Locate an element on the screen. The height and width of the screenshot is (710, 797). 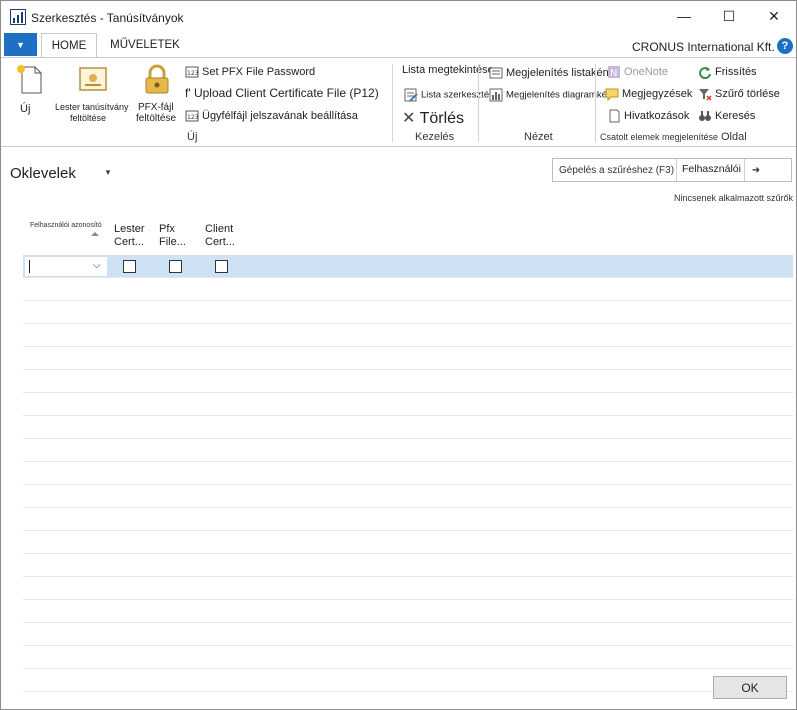
column-header-pfx-line-1: Pfx is located at coordinates (167, 229).